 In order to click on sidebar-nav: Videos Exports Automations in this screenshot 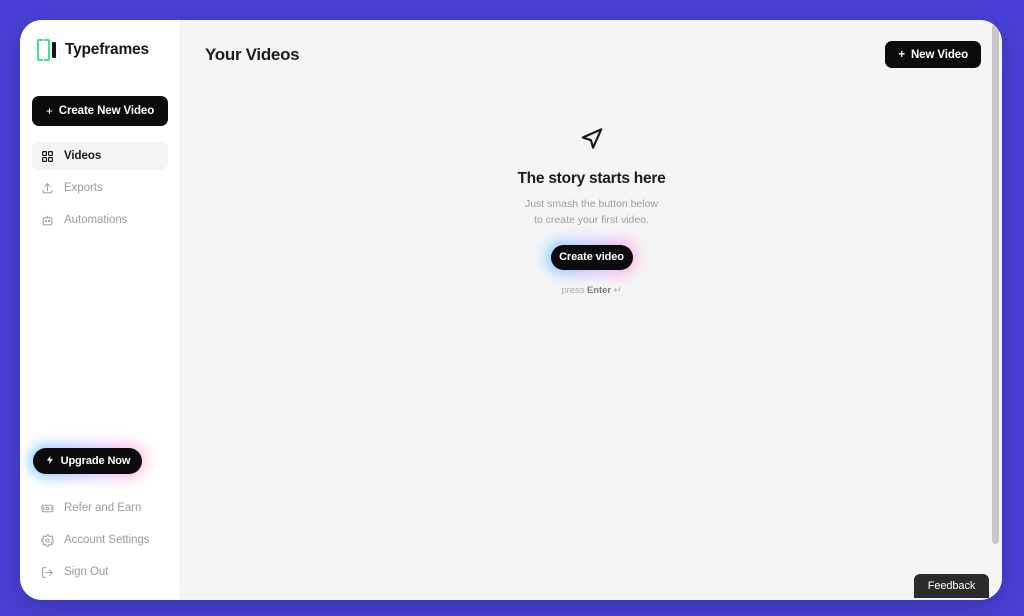, I will do `click(100, 188)`.